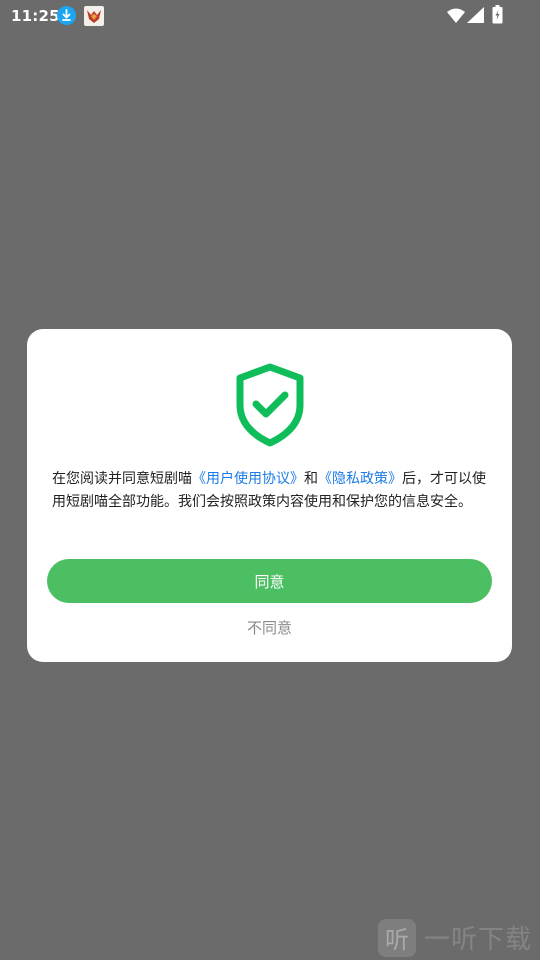 This screenshot has height=960, width=540. Describe the element at coordinates (478, 940) in the screenshot. I see `watermark-text: 一听下载` at that location.